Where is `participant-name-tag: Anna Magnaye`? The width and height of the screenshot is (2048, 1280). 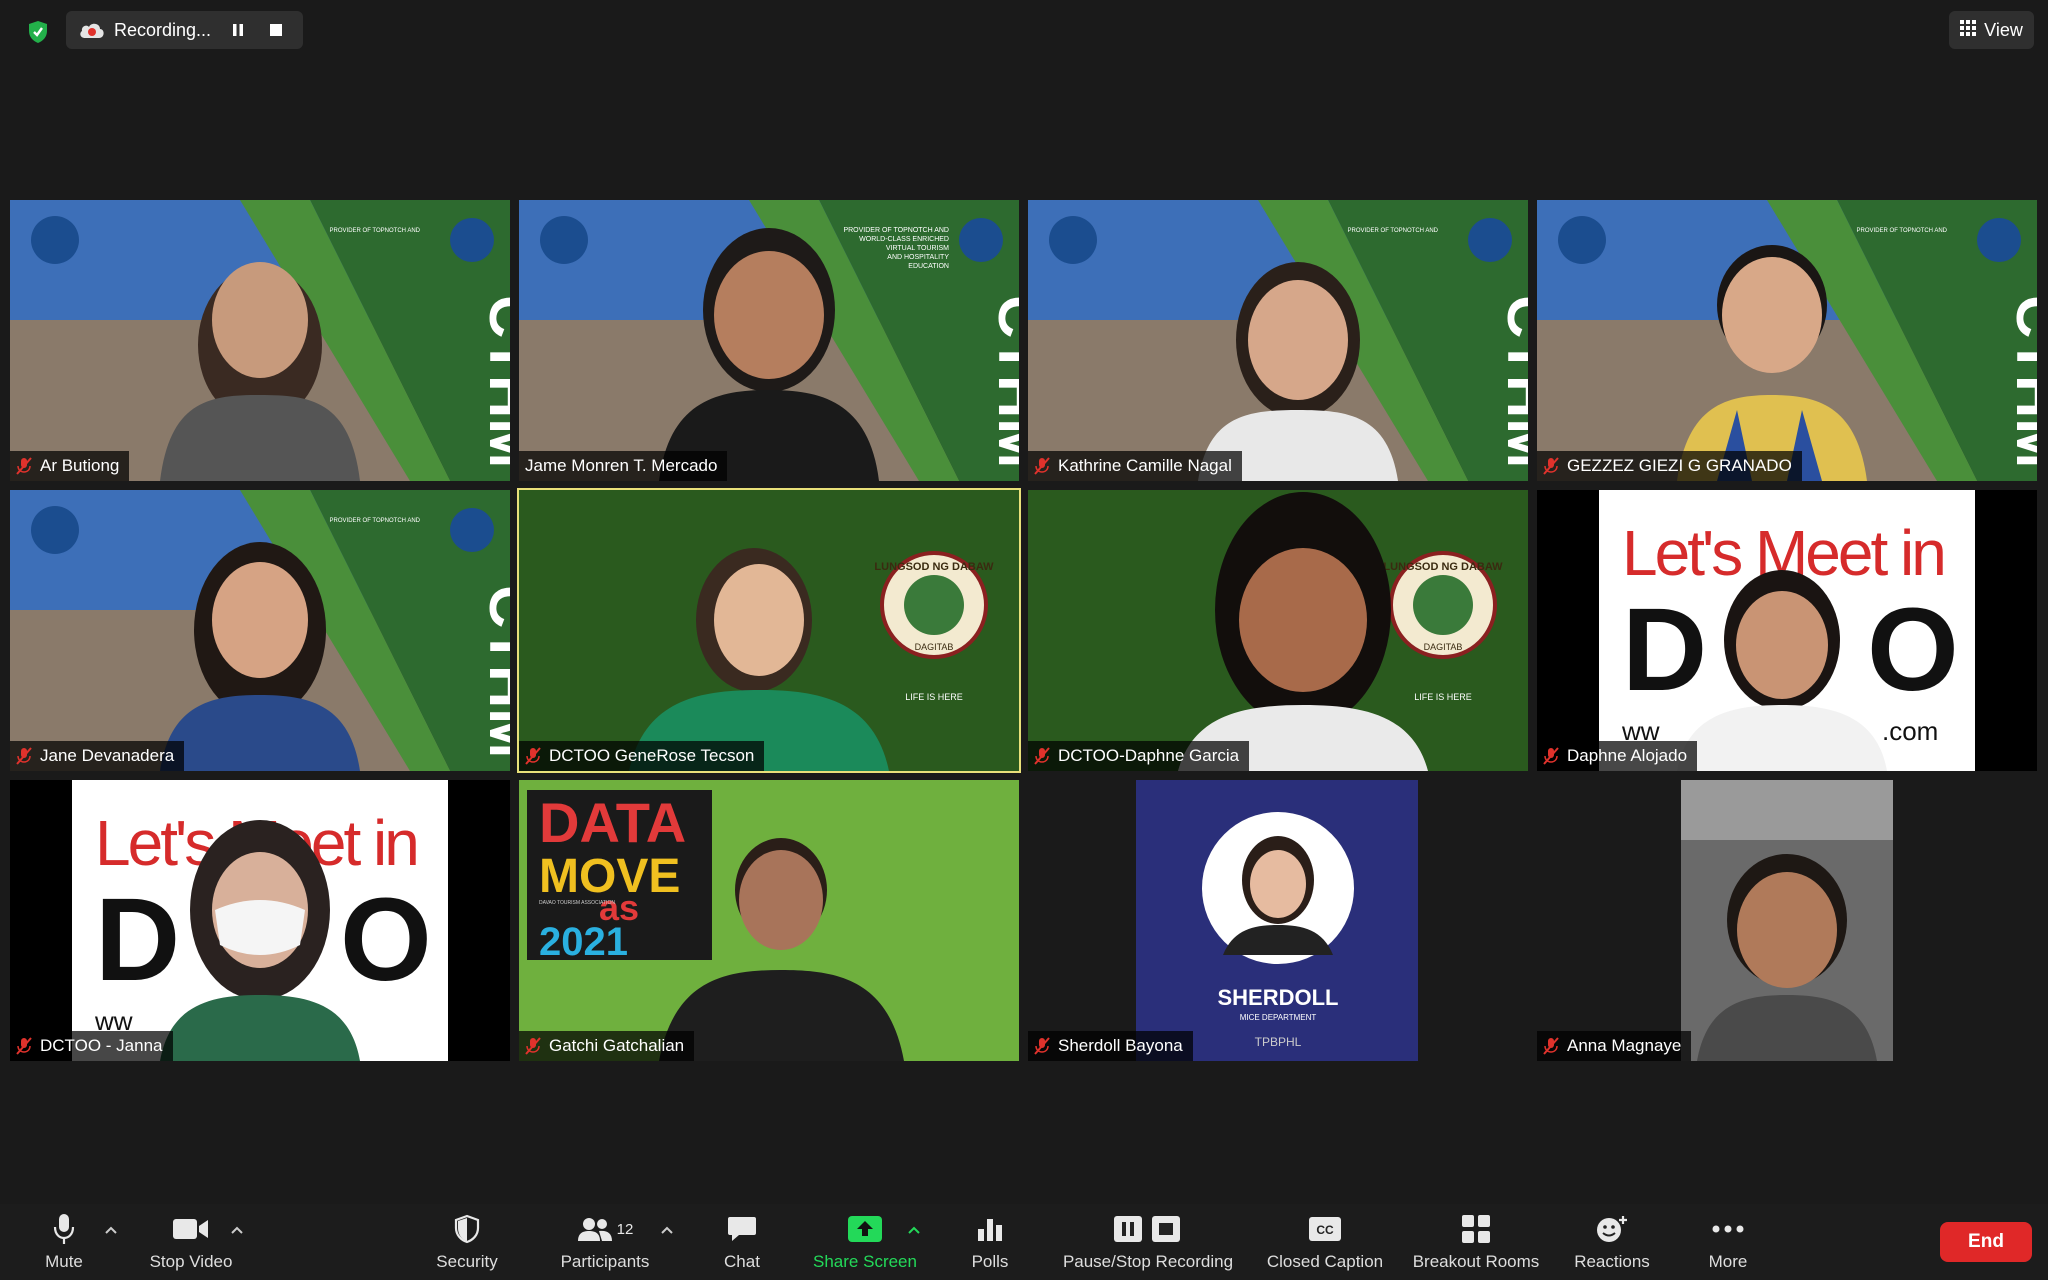
participant-name-tag: Anna Magnaye is located at coordinates (1614, 1046).